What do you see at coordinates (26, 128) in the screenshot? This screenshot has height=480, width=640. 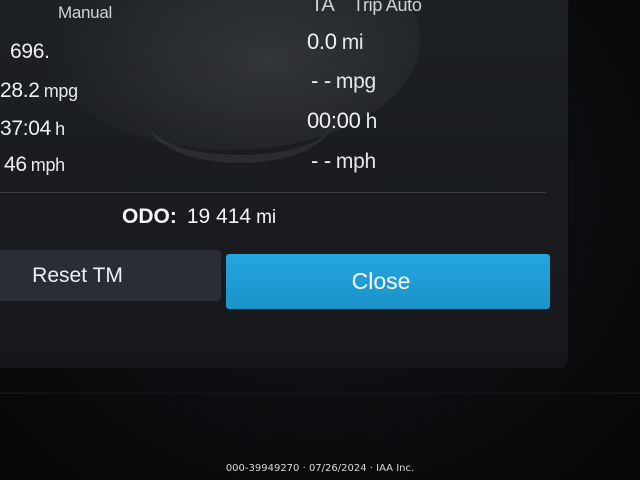 I see `tm-time-value: 37:04` at bounding box center [26, 128].